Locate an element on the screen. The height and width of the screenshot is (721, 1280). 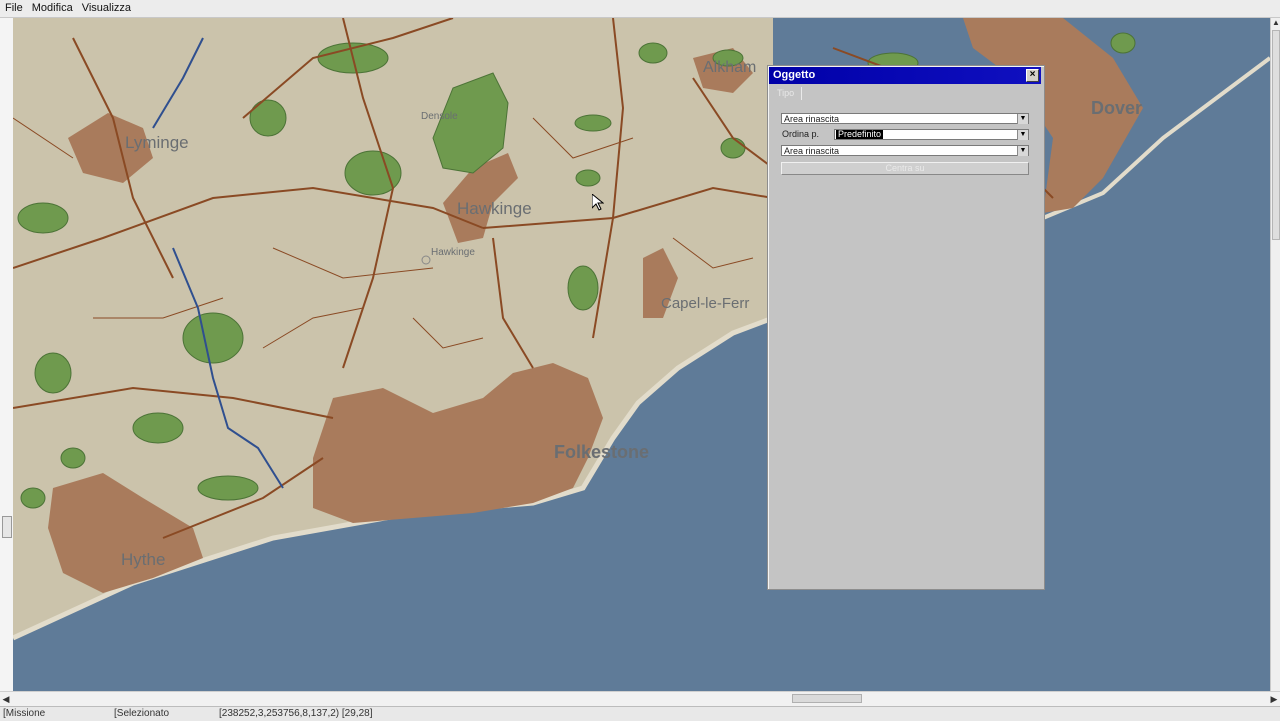
resize-handle is located at coordinates (7, 527).